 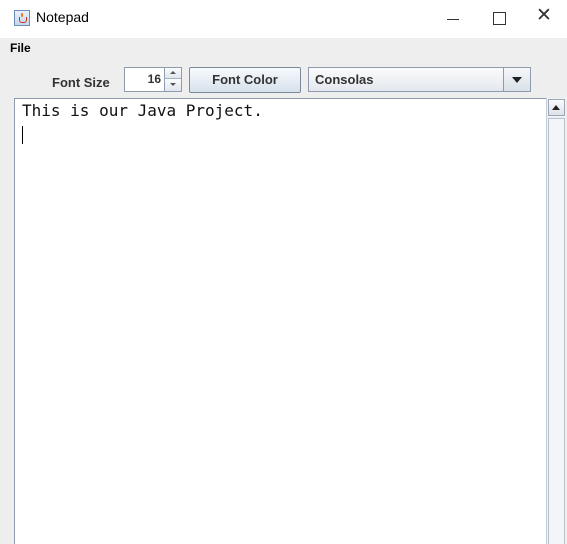 I want to click on font-size-value: 16, so click(x=154, y=79).